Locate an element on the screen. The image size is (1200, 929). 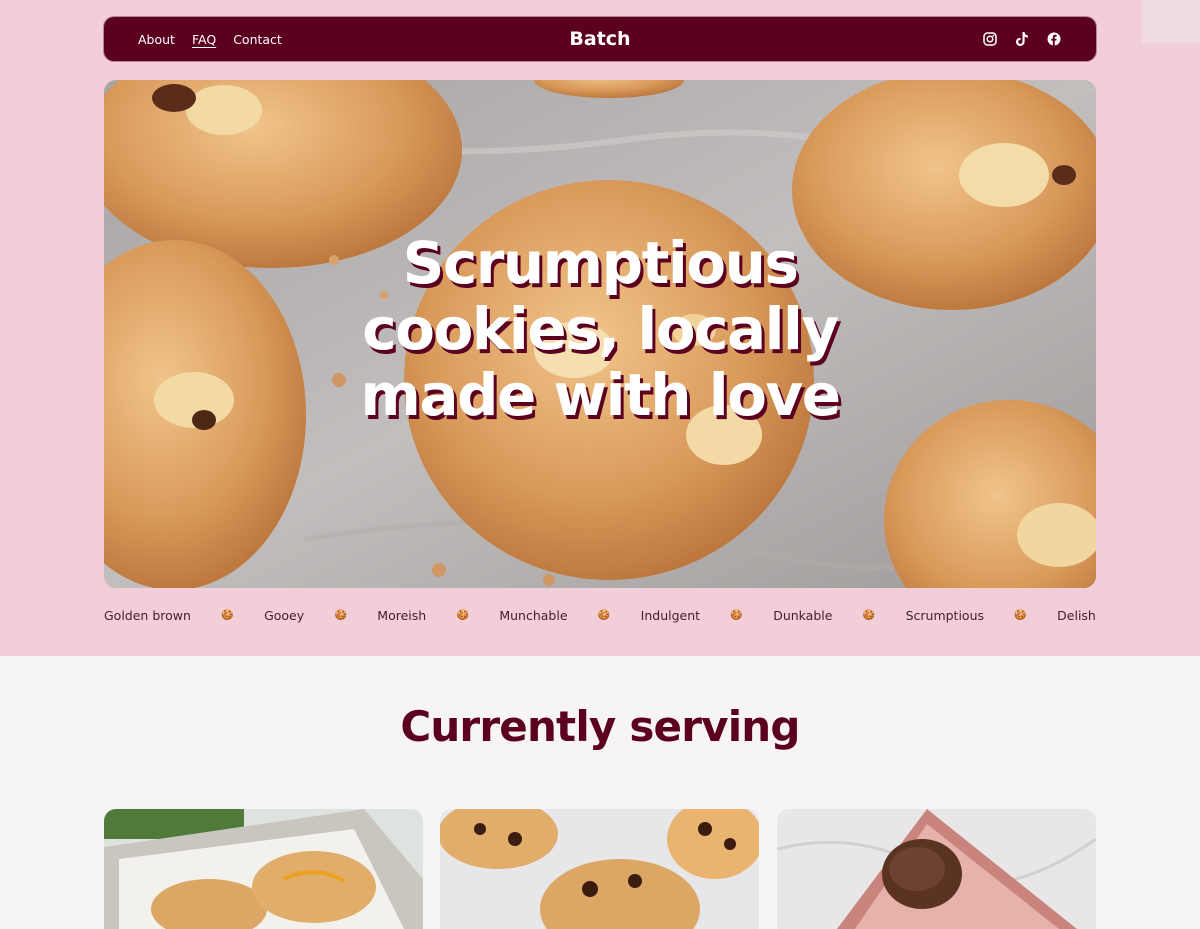
tiktok-icon is located at coordinates (1022, 39).